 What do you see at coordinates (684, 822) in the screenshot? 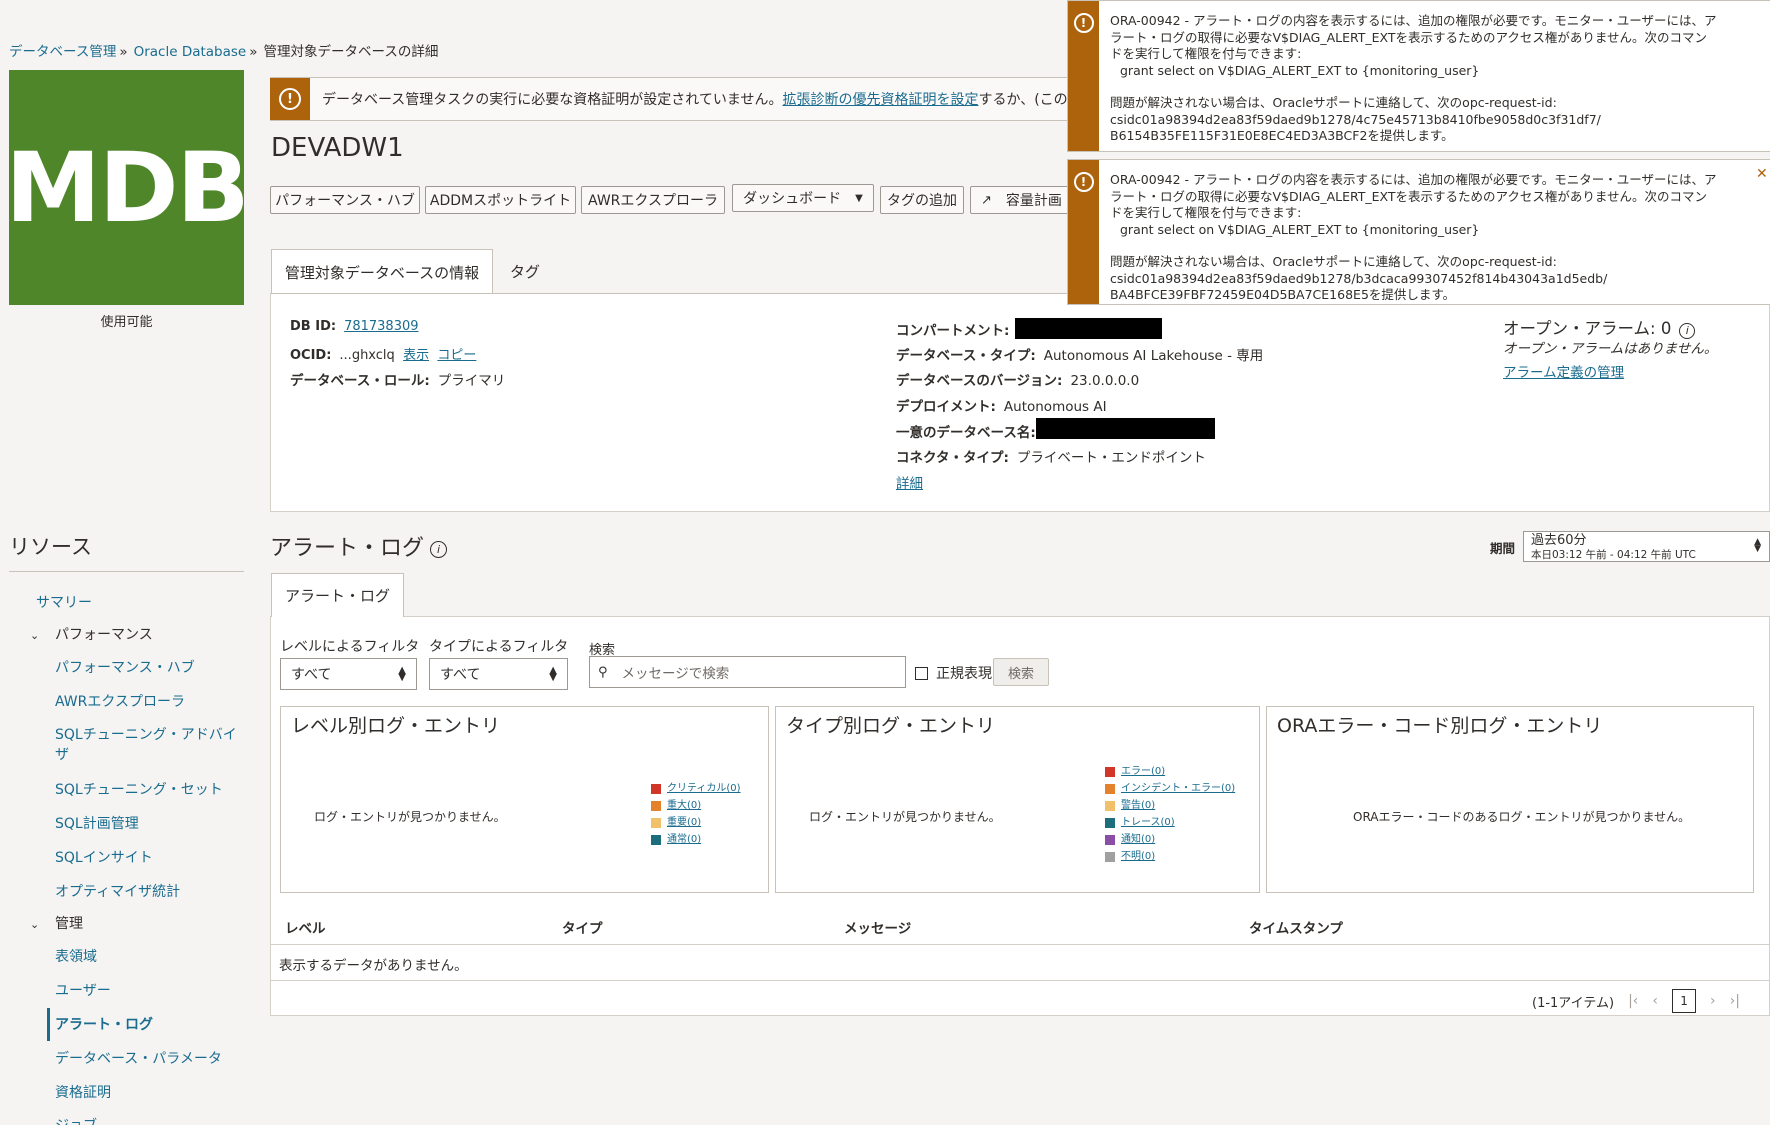
I see `legend-label: 重要(0)` at bounding box center [684, 822].